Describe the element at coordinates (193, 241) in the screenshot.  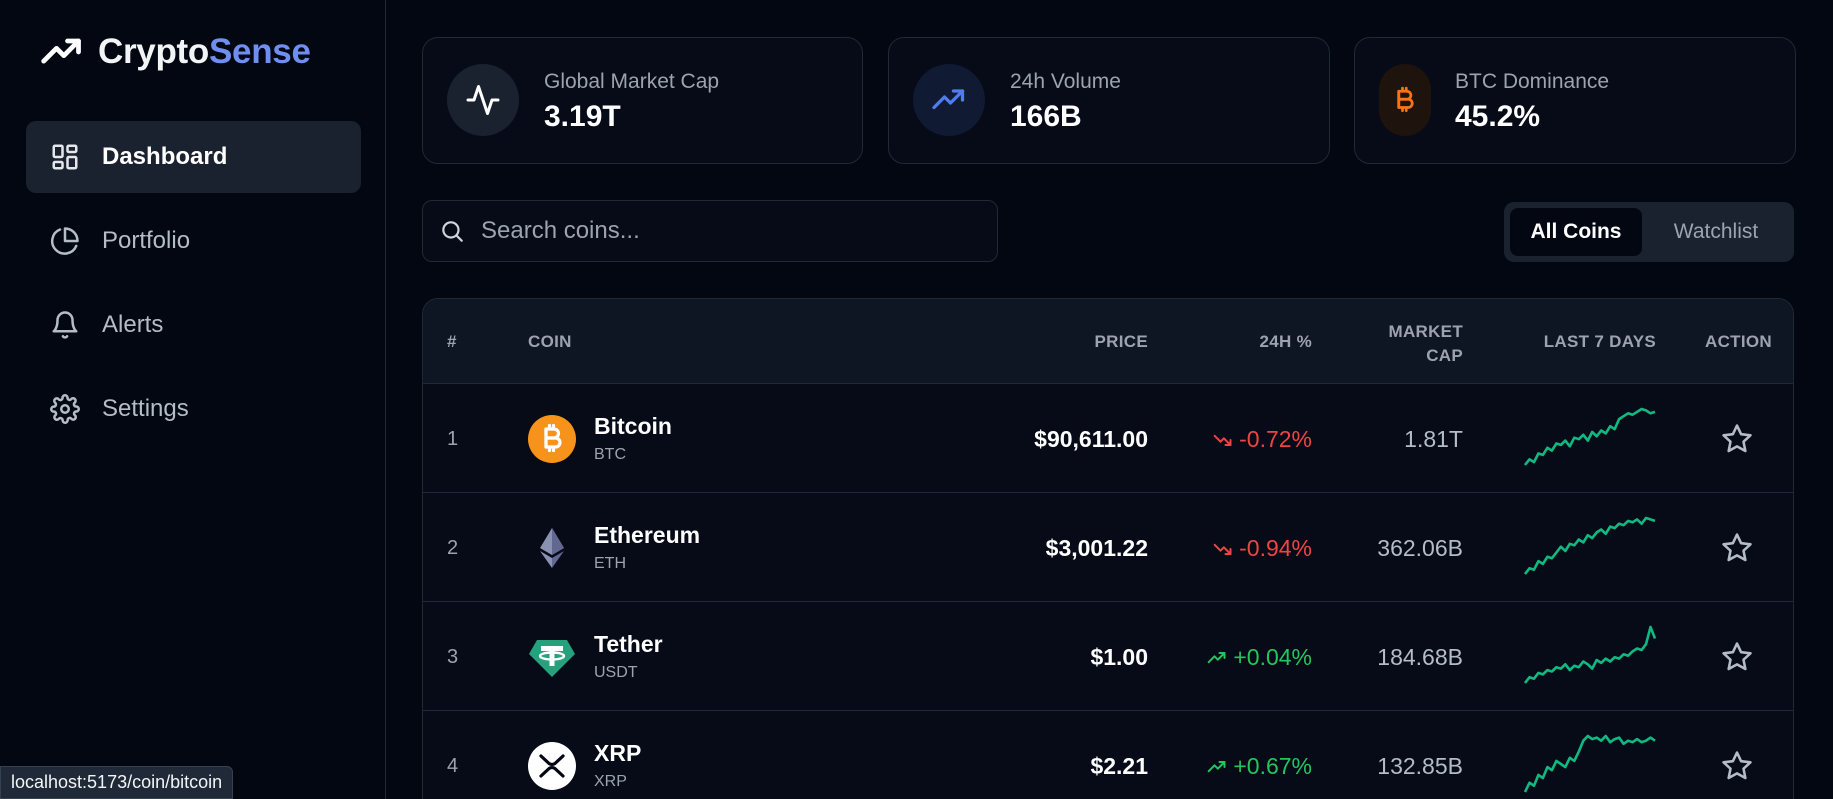
I see `nav-item-portfolio: Portfolio` at that location.